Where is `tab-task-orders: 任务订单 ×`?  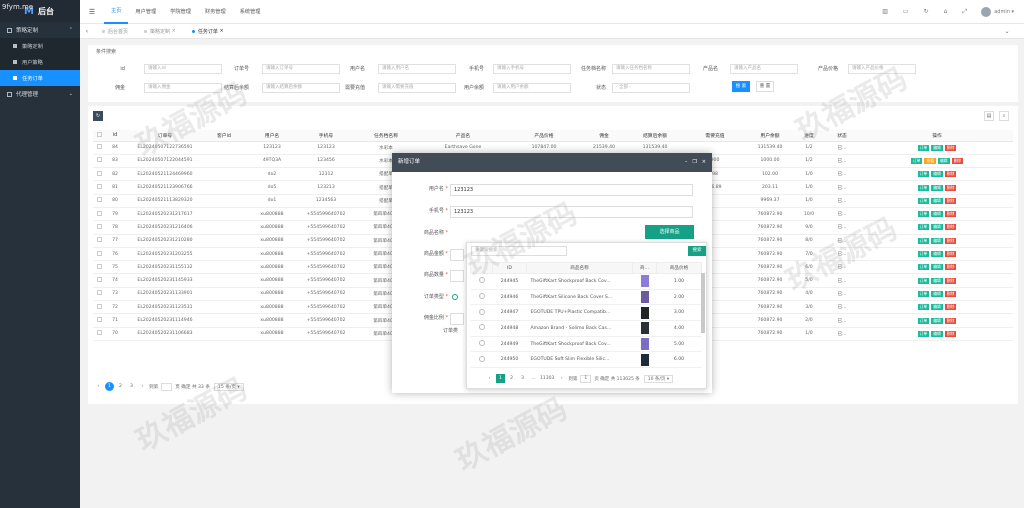 tab-task-orders: 任务订单 × is located at coordinates (208, 31).